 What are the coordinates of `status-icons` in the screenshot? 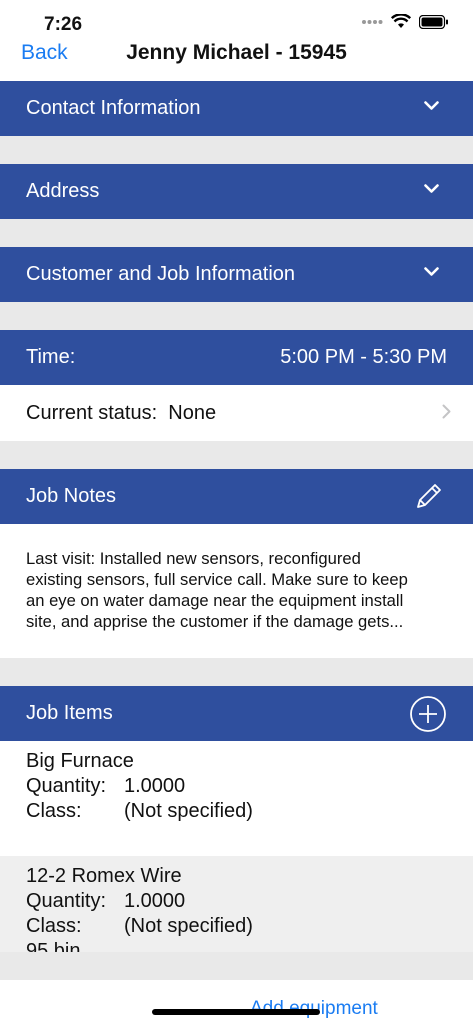 It's located at (405, 21).